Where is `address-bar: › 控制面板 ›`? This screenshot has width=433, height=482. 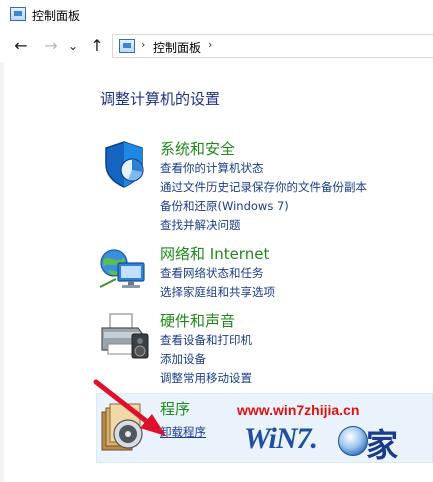
address-bar: › 控制面板 › is located at coordinates (272, 46).